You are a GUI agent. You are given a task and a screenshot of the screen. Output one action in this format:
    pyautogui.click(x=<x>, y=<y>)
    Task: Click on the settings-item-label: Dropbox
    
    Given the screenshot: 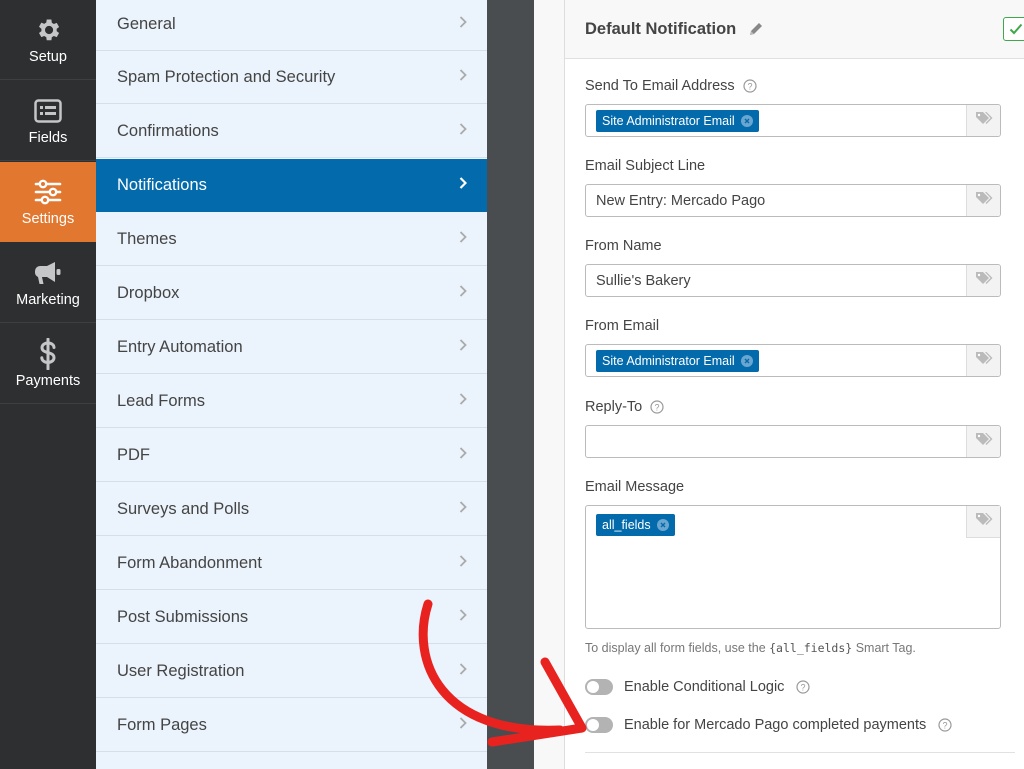 What is the action you would take?
    pyautogui.click(x=148, y=292)
    